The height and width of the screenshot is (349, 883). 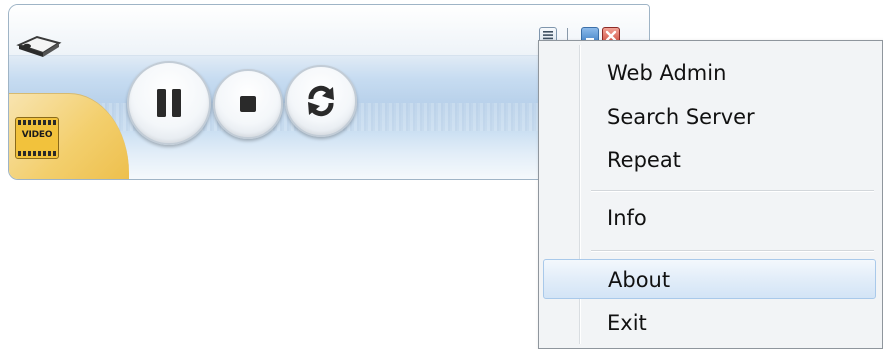 I want to click on pause-button, so click(x=169, y=103).